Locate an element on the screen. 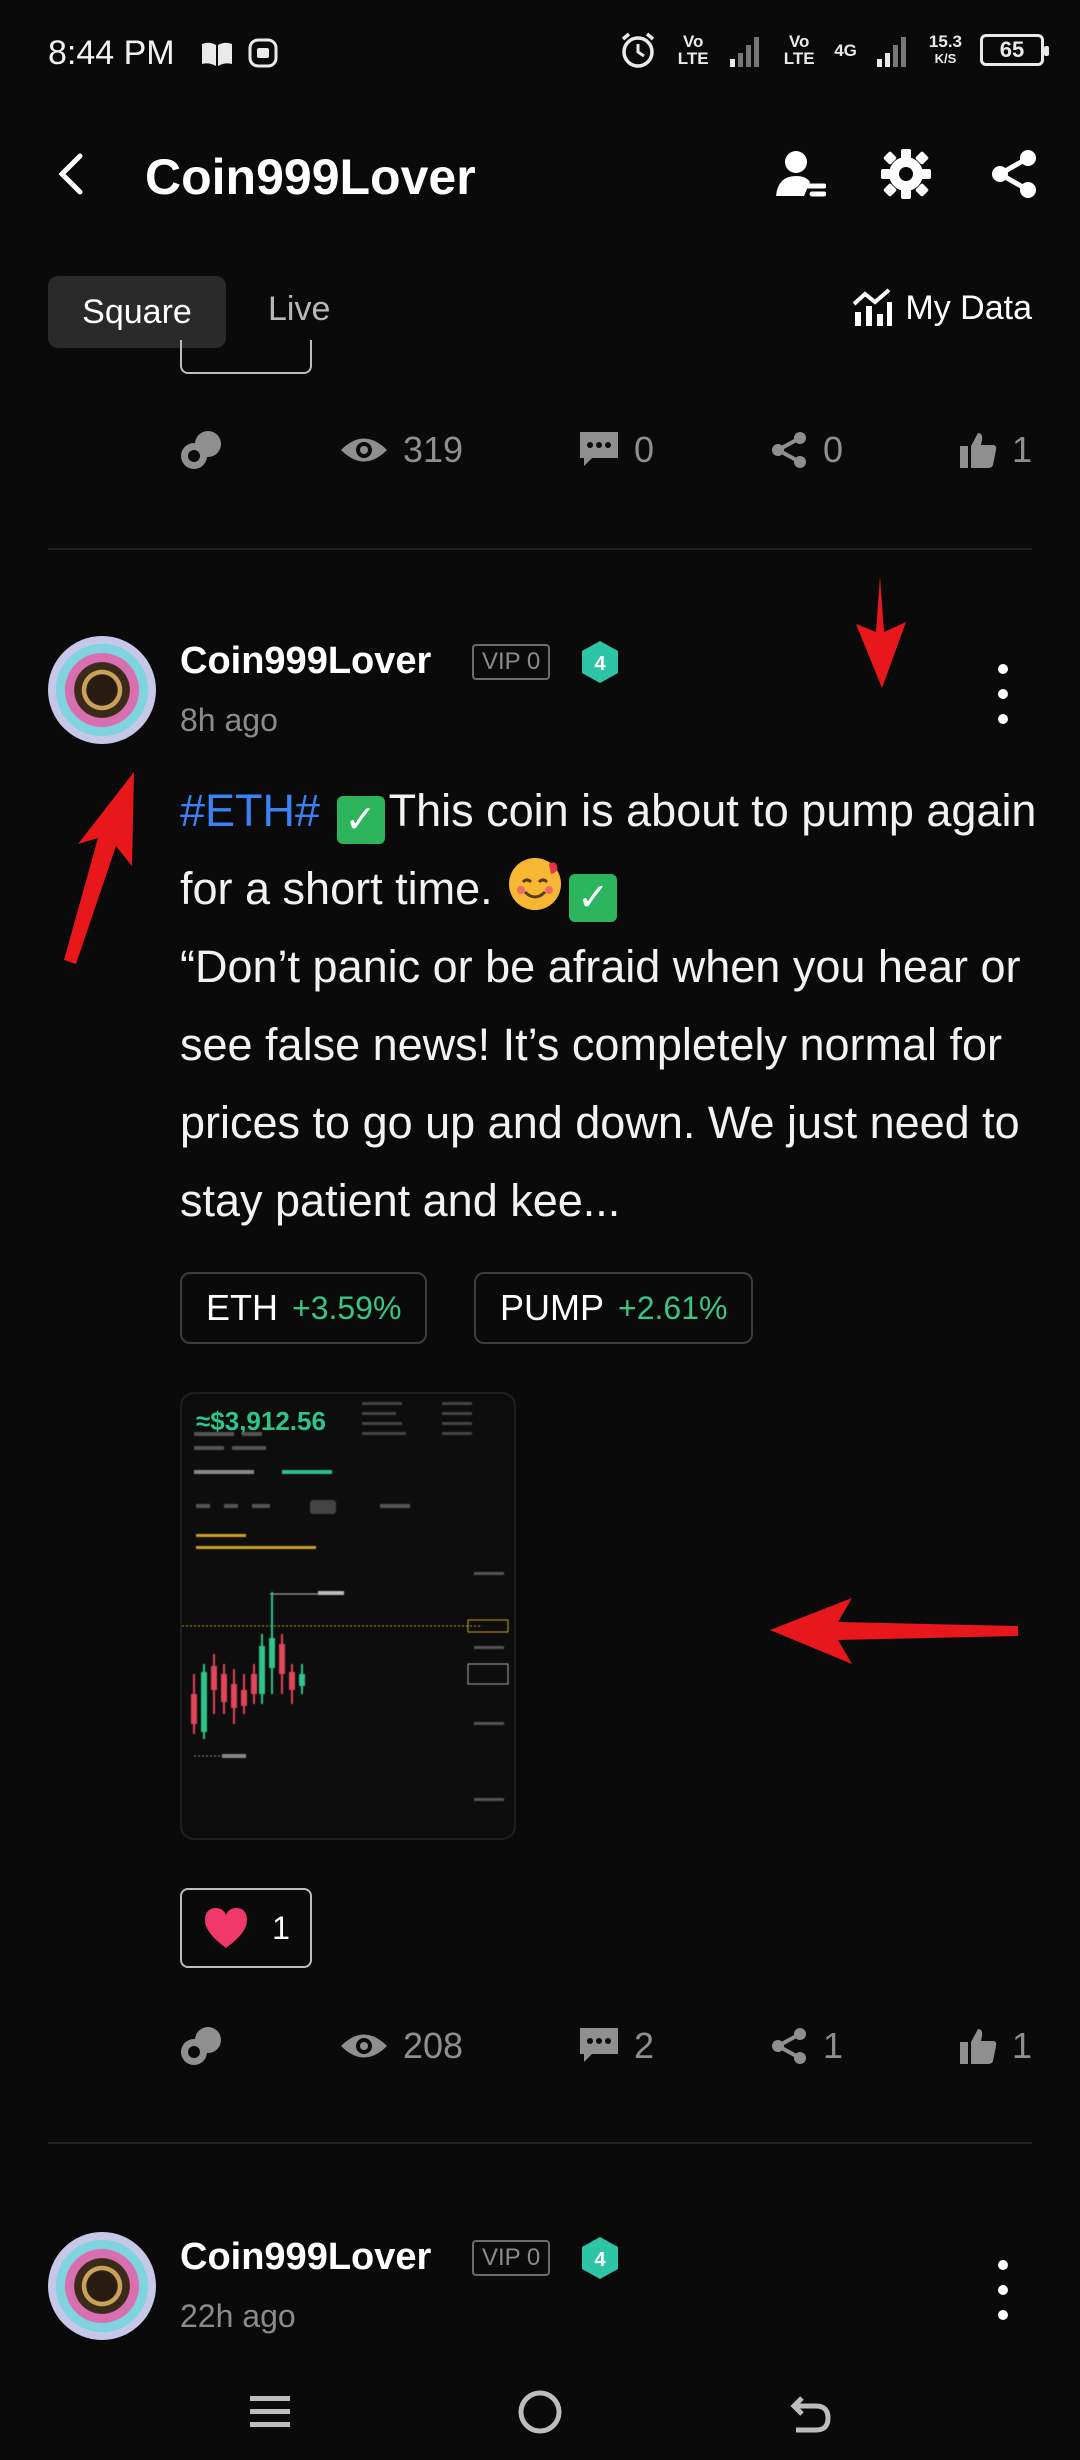  shares-stat: 1 is located at coordinates (806, 2046).